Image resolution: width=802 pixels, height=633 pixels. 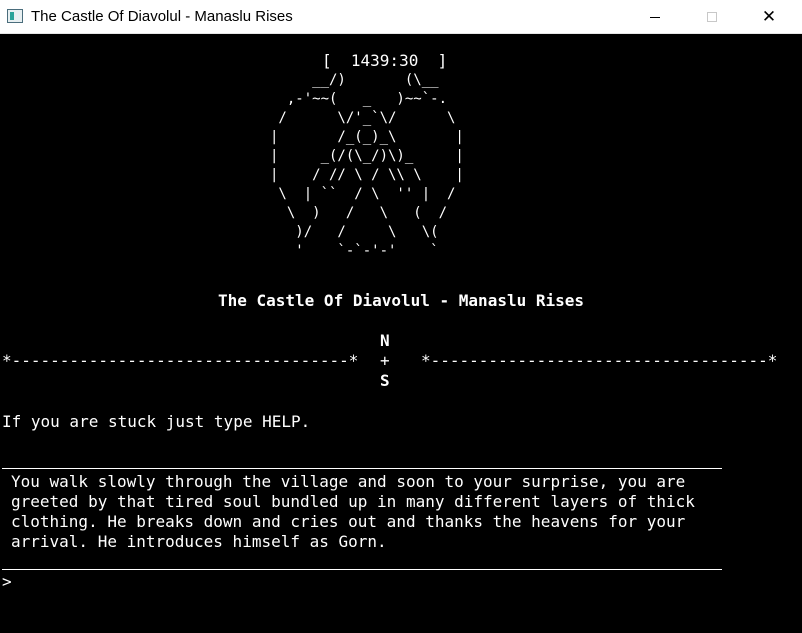 I want to click on minimize-icon, so click(x=655, y=17).